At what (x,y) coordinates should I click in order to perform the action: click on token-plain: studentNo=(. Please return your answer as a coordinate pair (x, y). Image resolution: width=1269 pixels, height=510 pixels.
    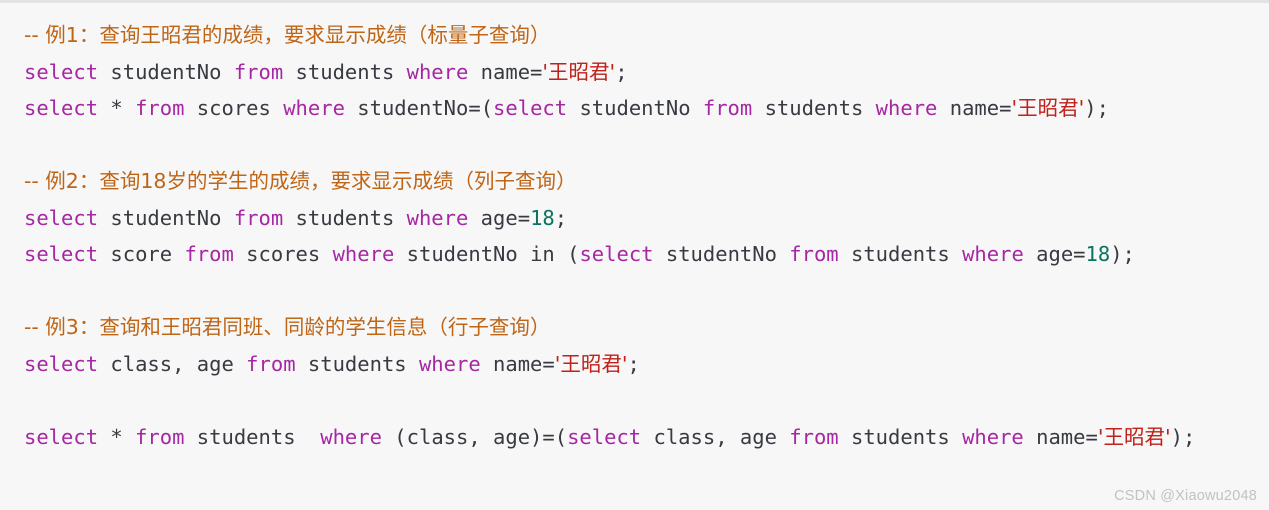
    Looking at the image, I should click on (419, 108).